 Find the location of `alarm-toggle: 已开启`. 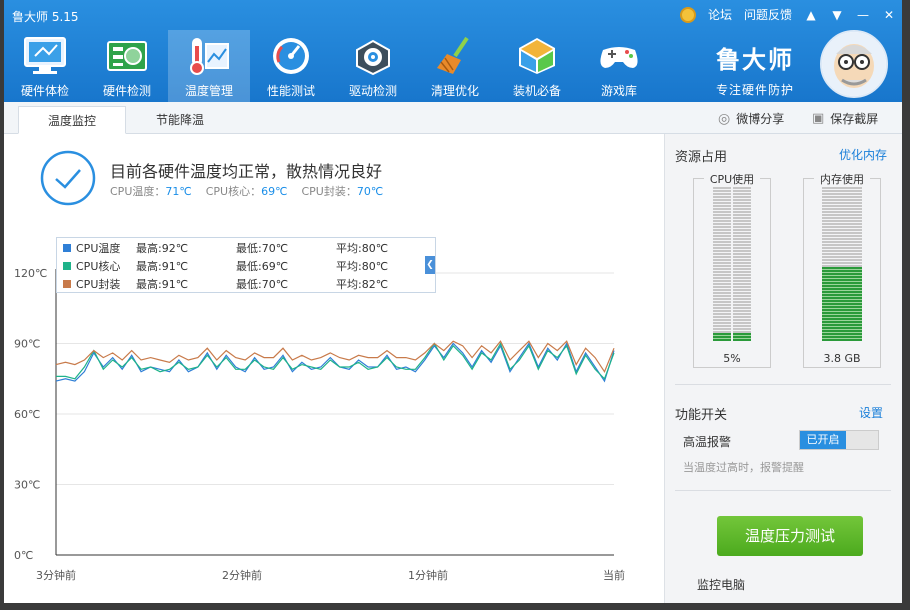

alarm-toggle: 已开启 is located at coordinates (839, 440).